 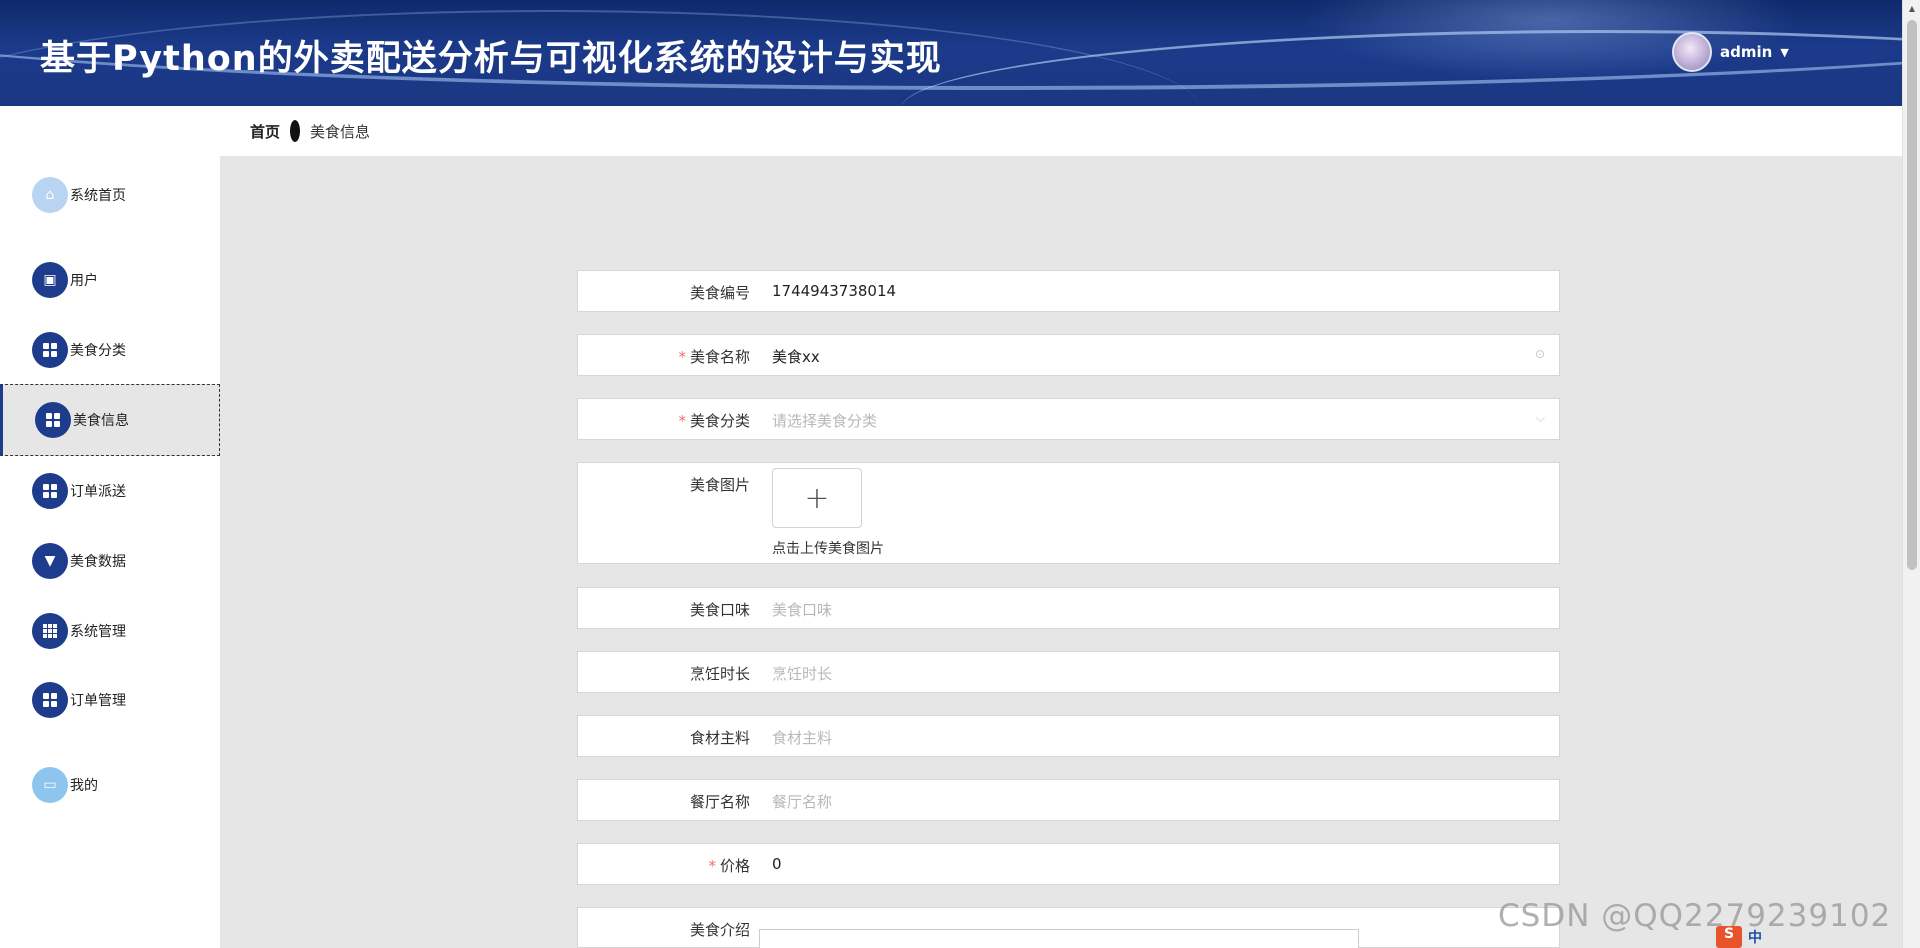 What do you see at coordinates (340, 131) in the screenshot?
I see `breadcrumb-current: 美食信息` at bounding box center [340, 131].